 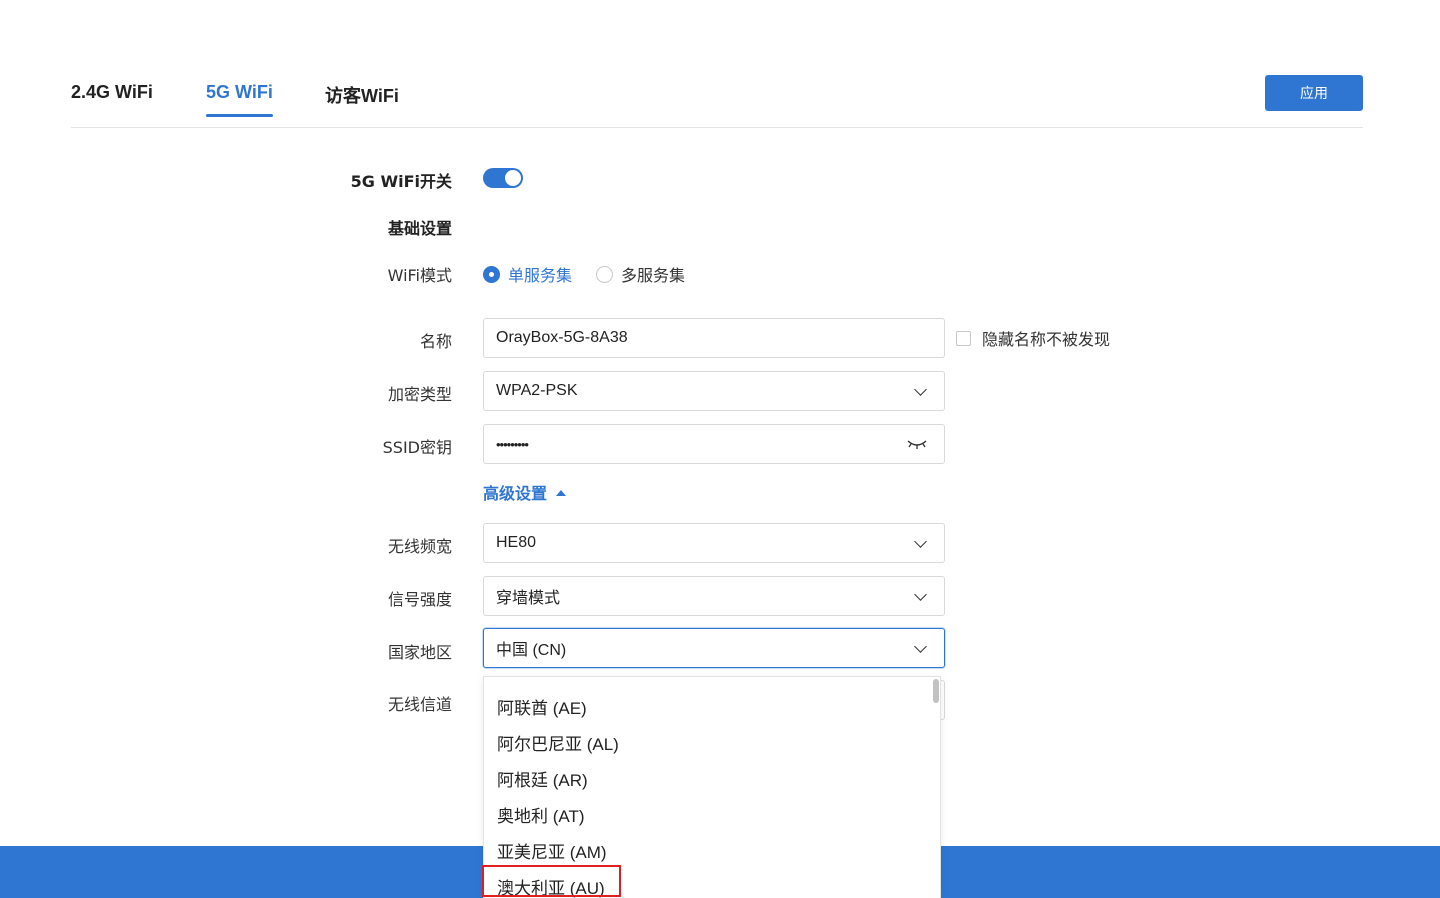 I want to click on bandwidth-select: HE80, so click(x=714, y=543).